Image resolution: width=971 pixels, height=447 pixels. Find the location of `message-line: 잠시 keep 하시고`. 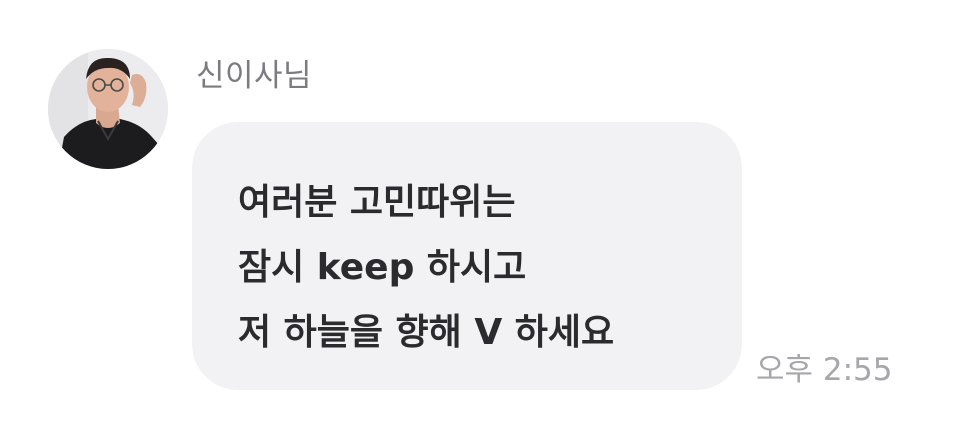

message-line: 잠시 keep 하시고 is located at coordinates (382, 267).